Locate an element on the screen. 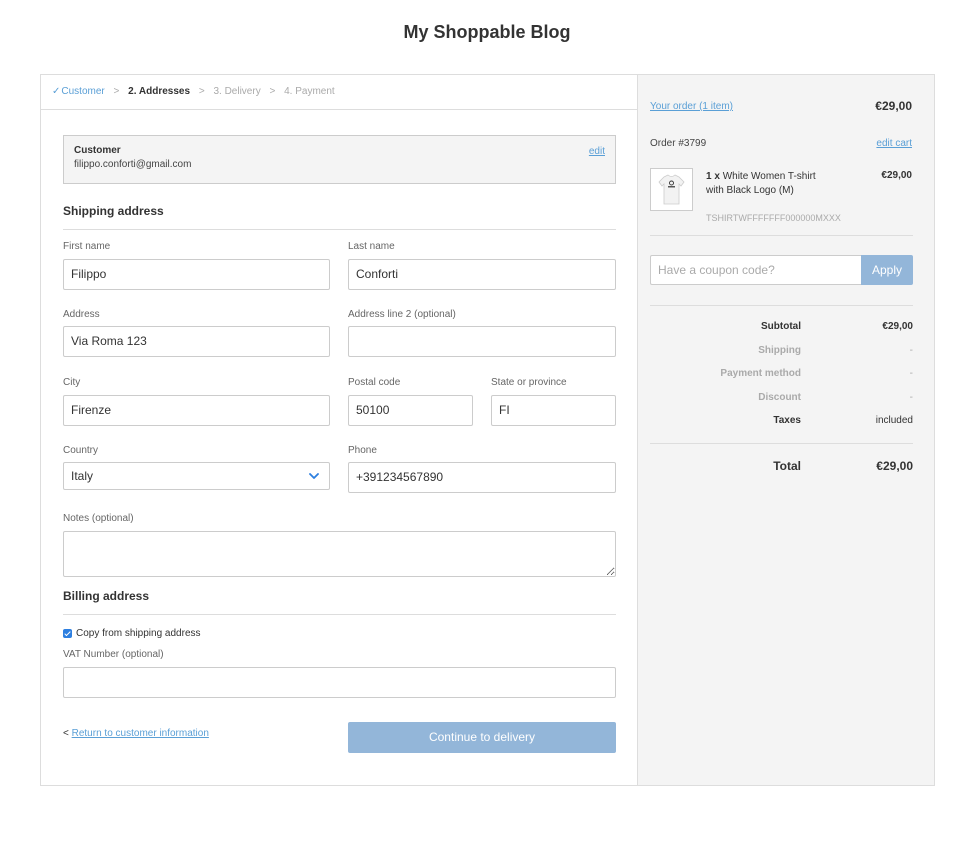 This screenshot has height=852, width=974. city-input: Firenze is located at coordinates (196, 410).